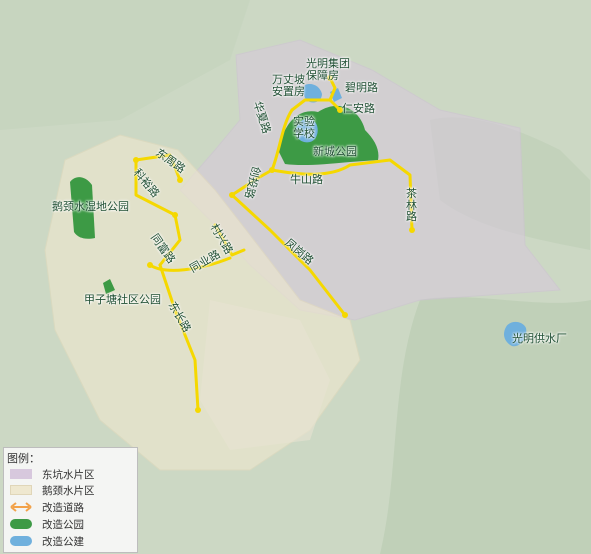 This screenshot has width=591, height=554. Describe the element at coordinates (122, 299) in the screenshot. I see `label-jiazitang-park: 甲子塘社区公园` at that location.